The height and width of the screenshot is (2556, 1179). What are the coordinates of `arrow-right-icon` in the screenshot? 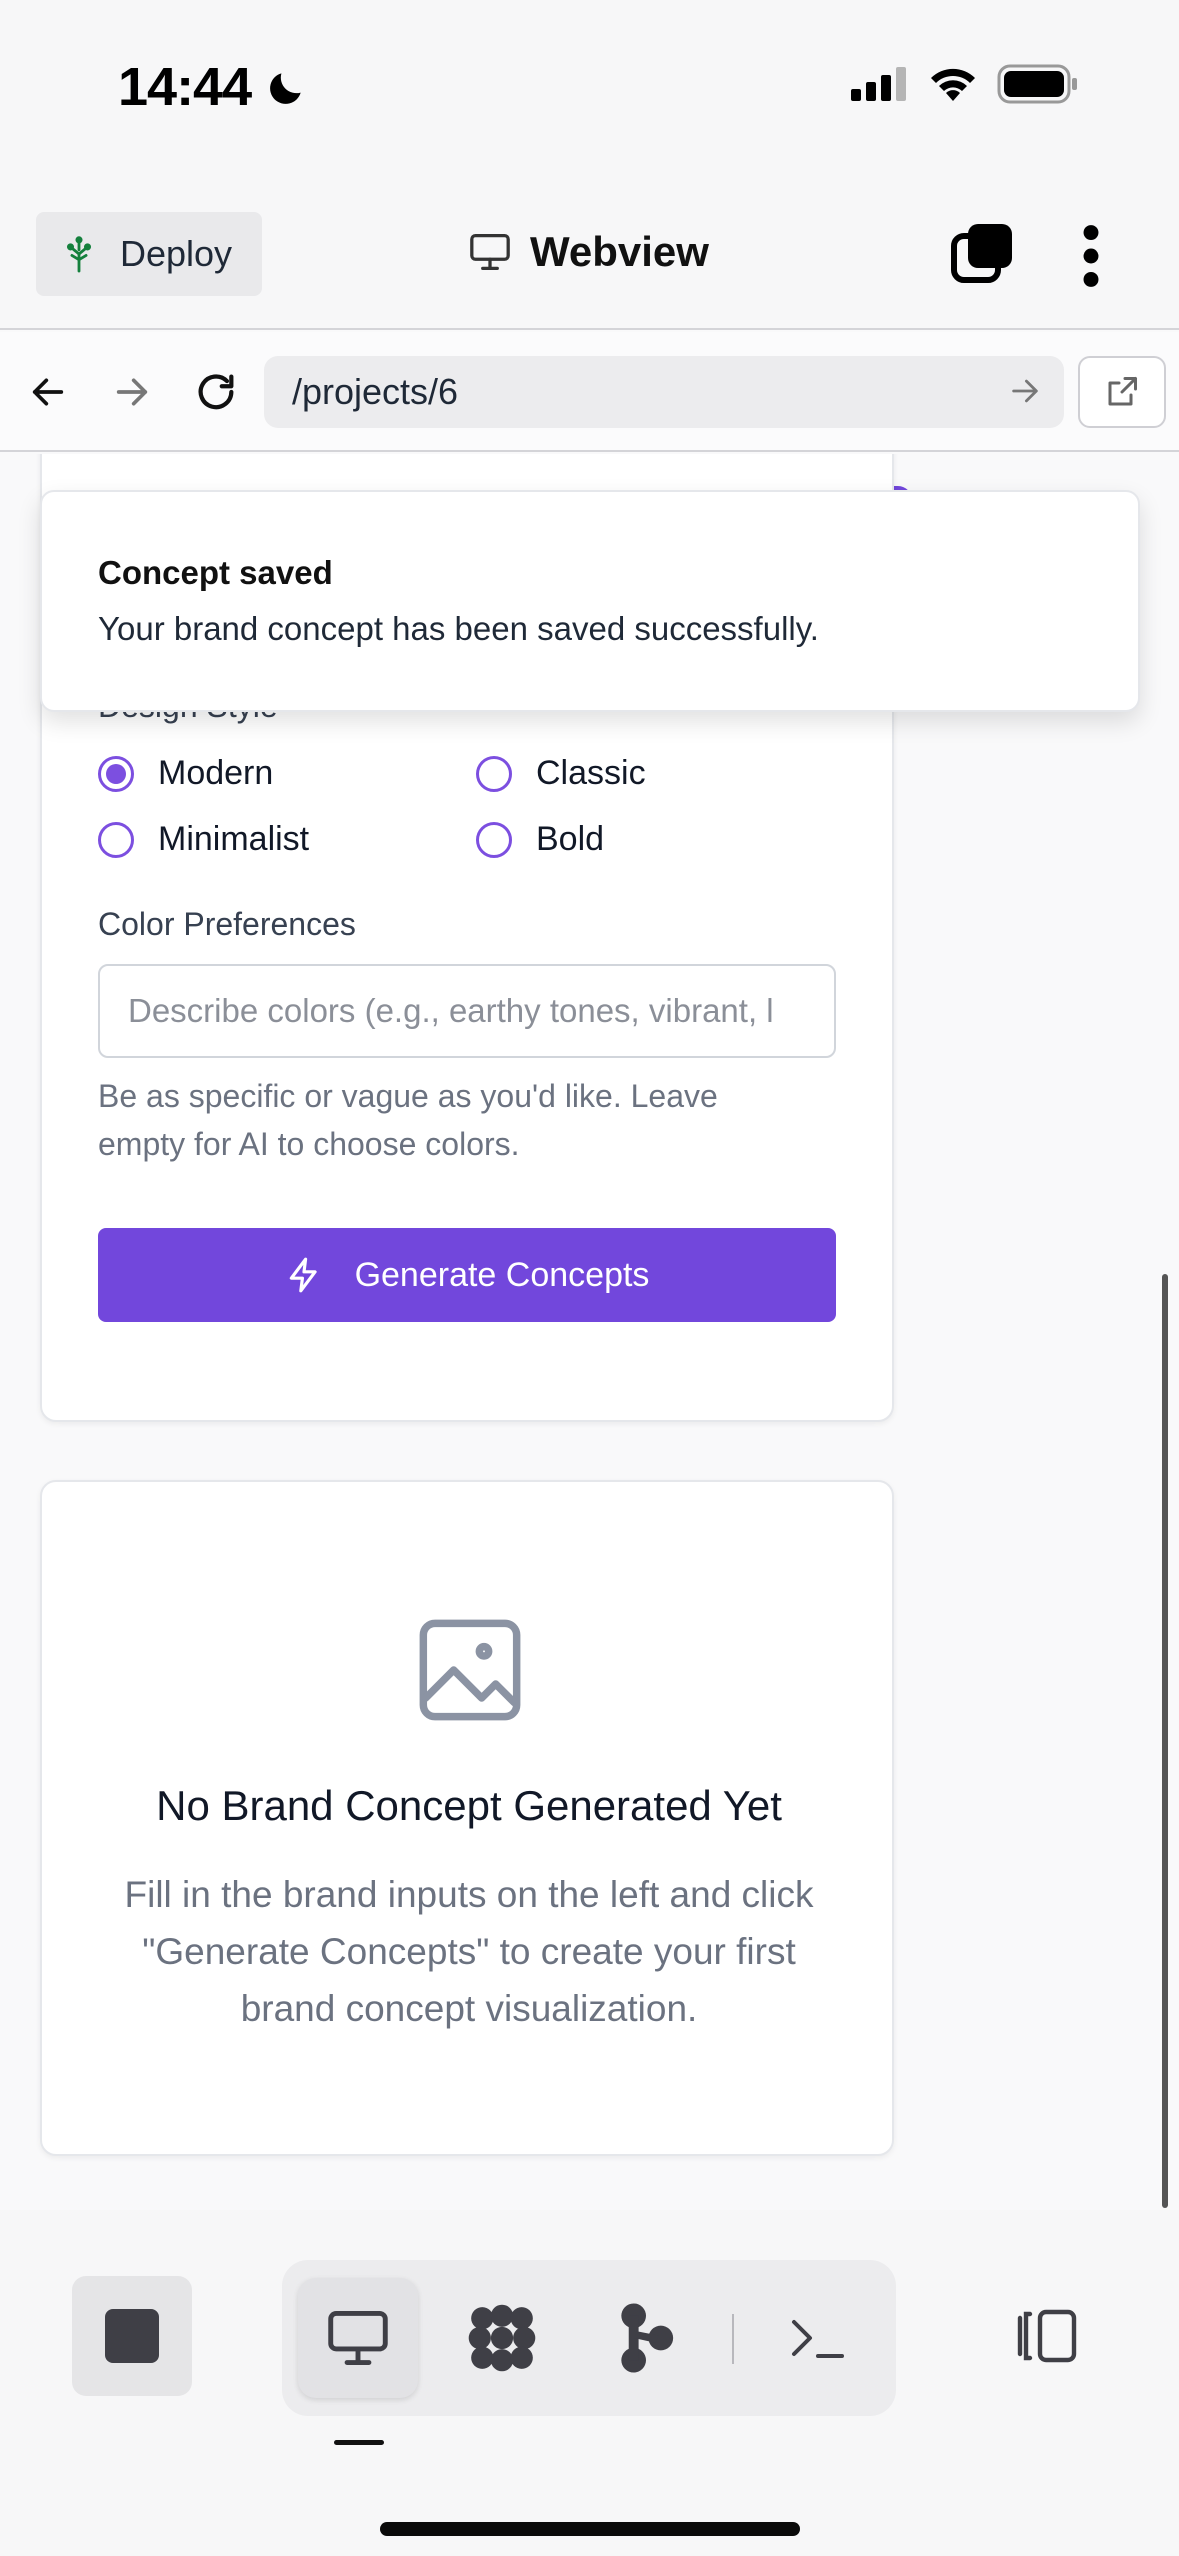 It's located at (132, 392).